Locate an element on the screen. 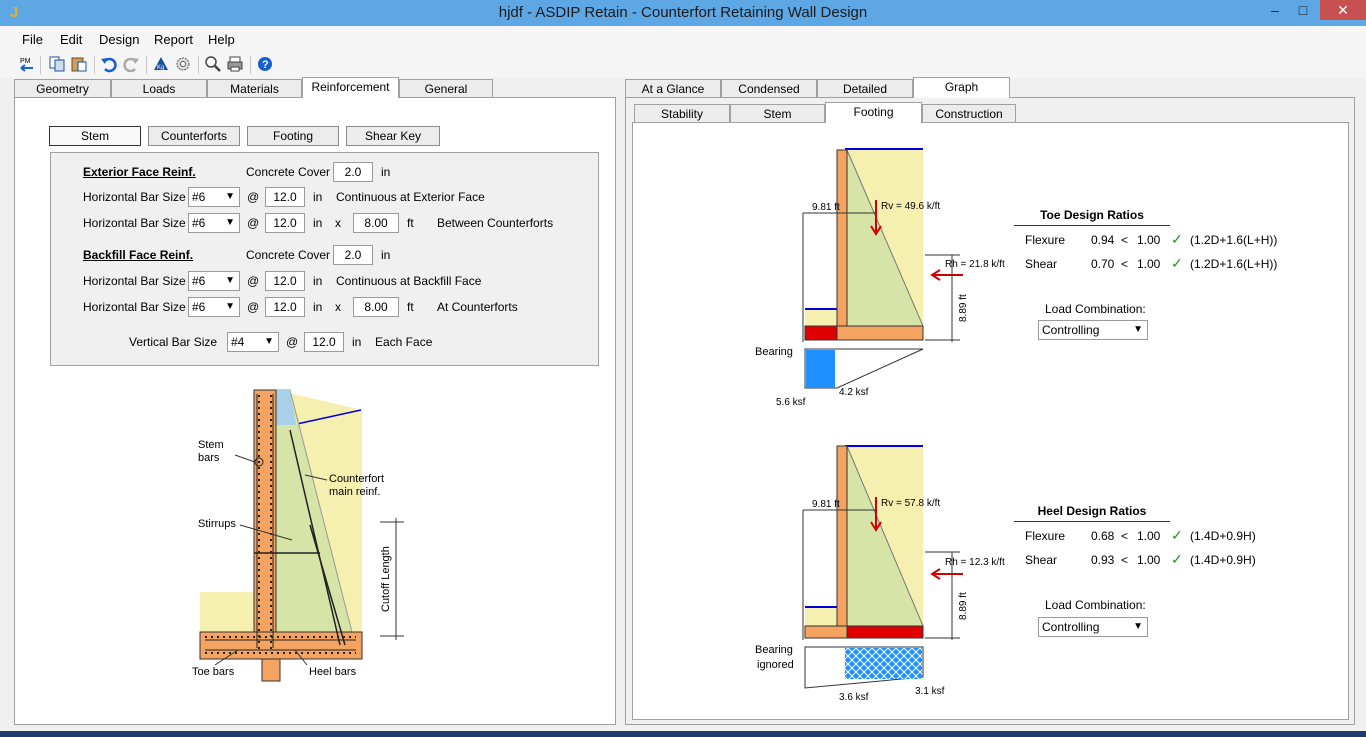 Image resolution: width=1366 pixels, height=737 pixels. divider is located at coordinates (1092, 225).